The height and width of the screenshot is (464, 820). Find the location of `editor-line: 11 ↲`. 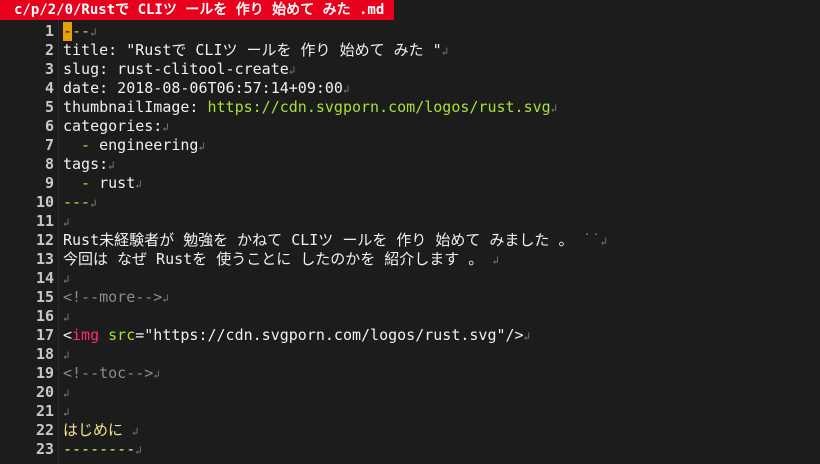

editor-line: 11 ↲ is located at coordinates (410, 221).